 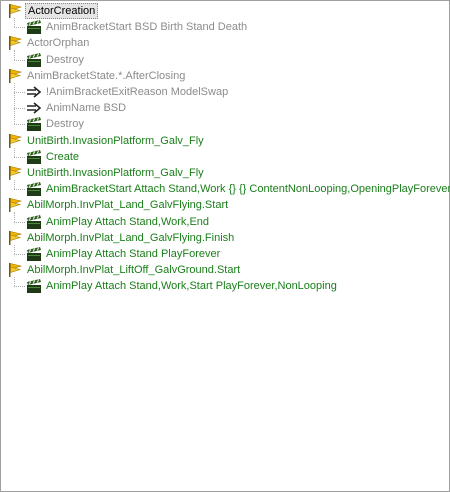 I want to click on tree-event-node: AnimBracketState.*.AfterClosing, so click(x=225, y=76).